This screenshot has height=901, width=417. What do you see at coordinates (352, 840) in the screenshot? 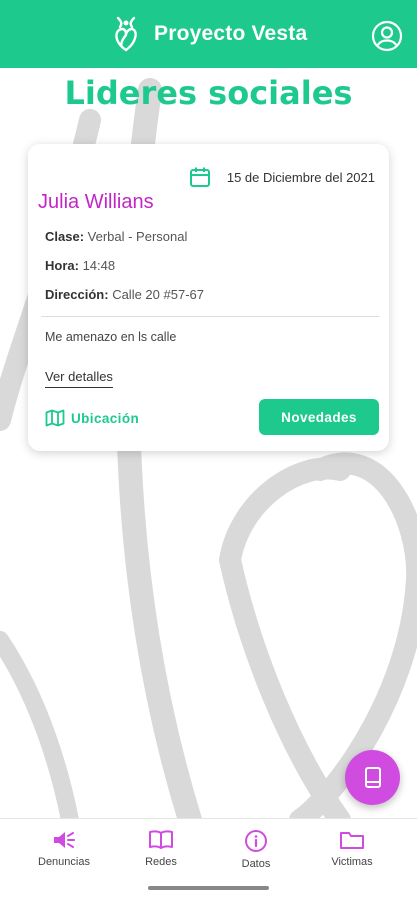
I see `folder-icon` at bounding box center [352, 840].